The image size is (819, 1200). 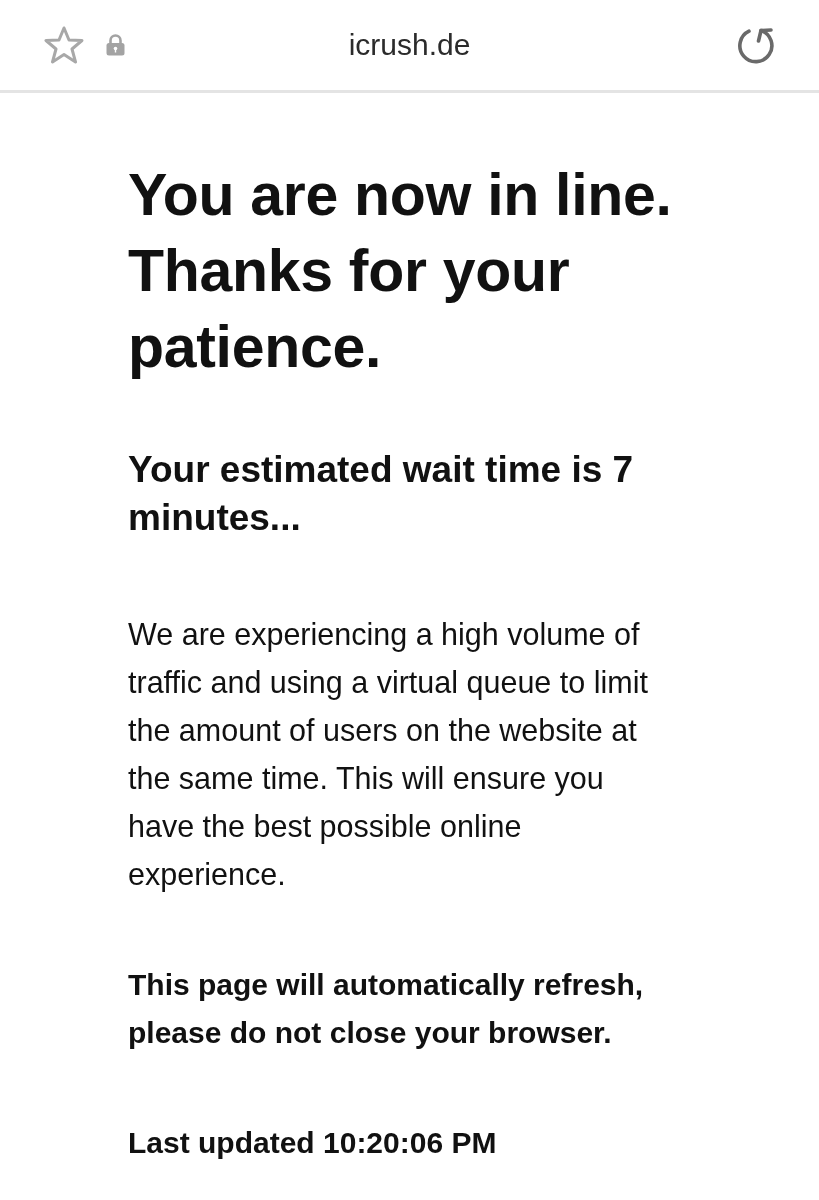 What do you see at coordinates (386, 1009) in the screenshot?
I see `refresh-notice: This page will automatically refresh, please do not close your browser.` at bounding box center [386, 1009].